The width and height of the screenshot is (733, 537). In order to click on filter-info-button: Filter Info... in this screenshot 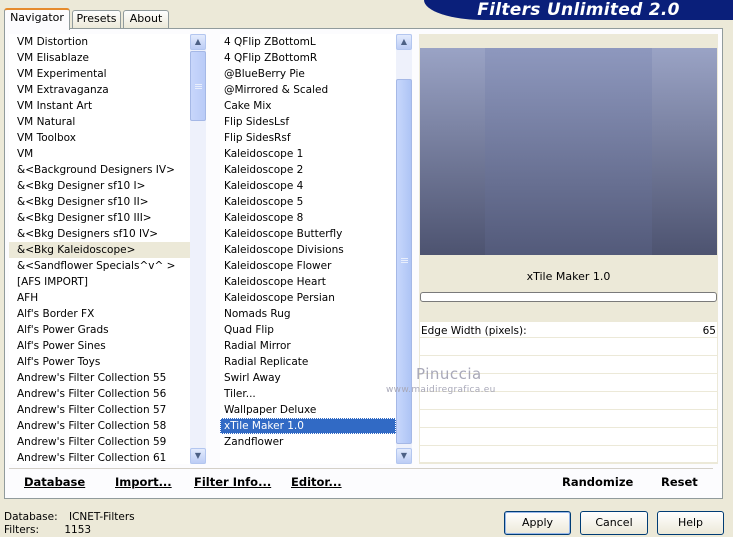, I will do `click(232, 482)`.